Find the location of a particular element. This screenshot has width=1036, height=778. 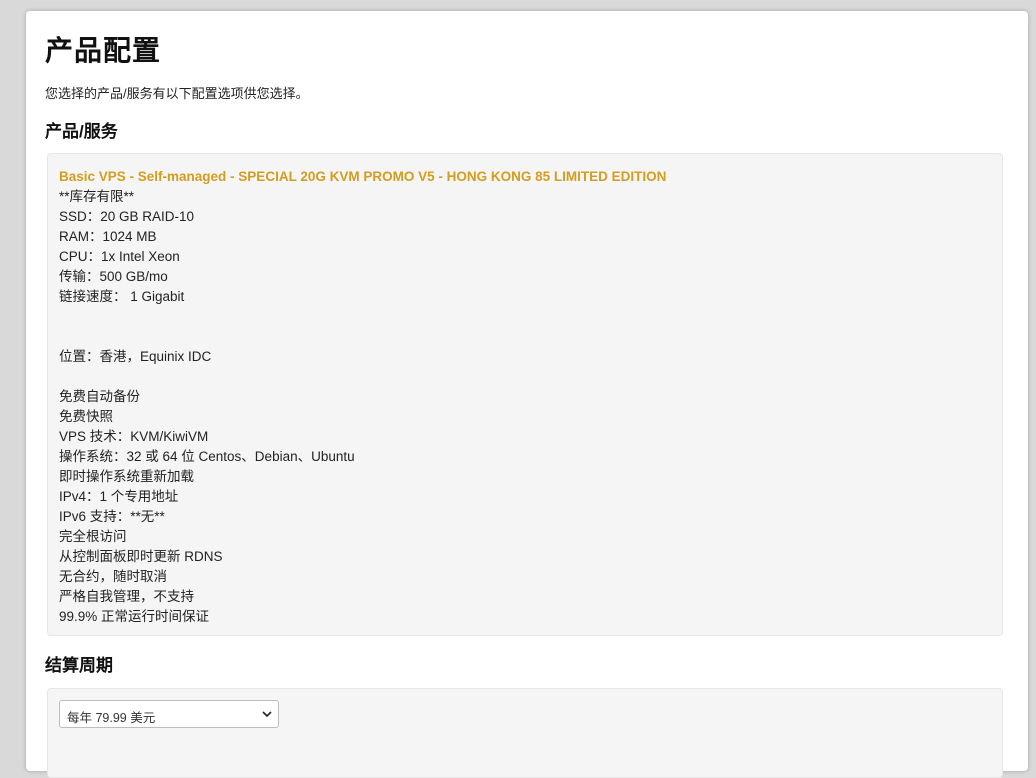

chevron-down-icon is located at coordinates (267, 714).